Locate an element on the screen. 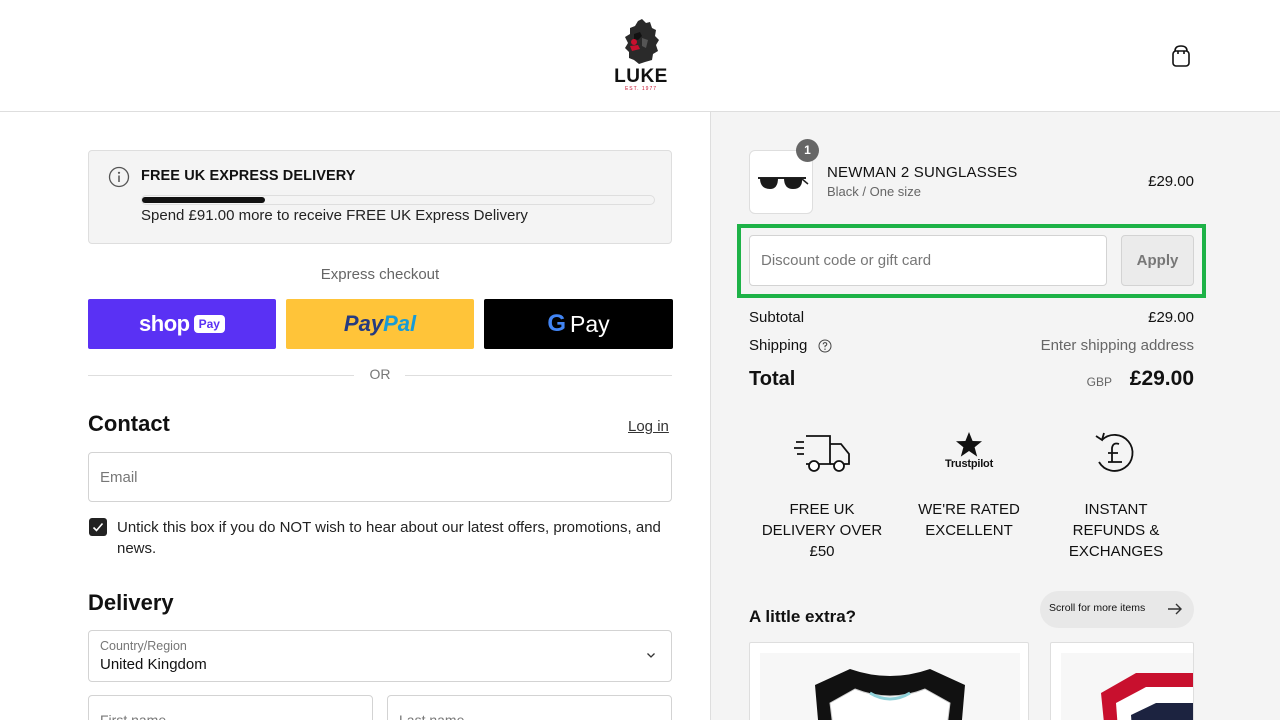 The width and height of the screenshot is (1280, 720). discount-code-input is located at coordinates (928, 260).